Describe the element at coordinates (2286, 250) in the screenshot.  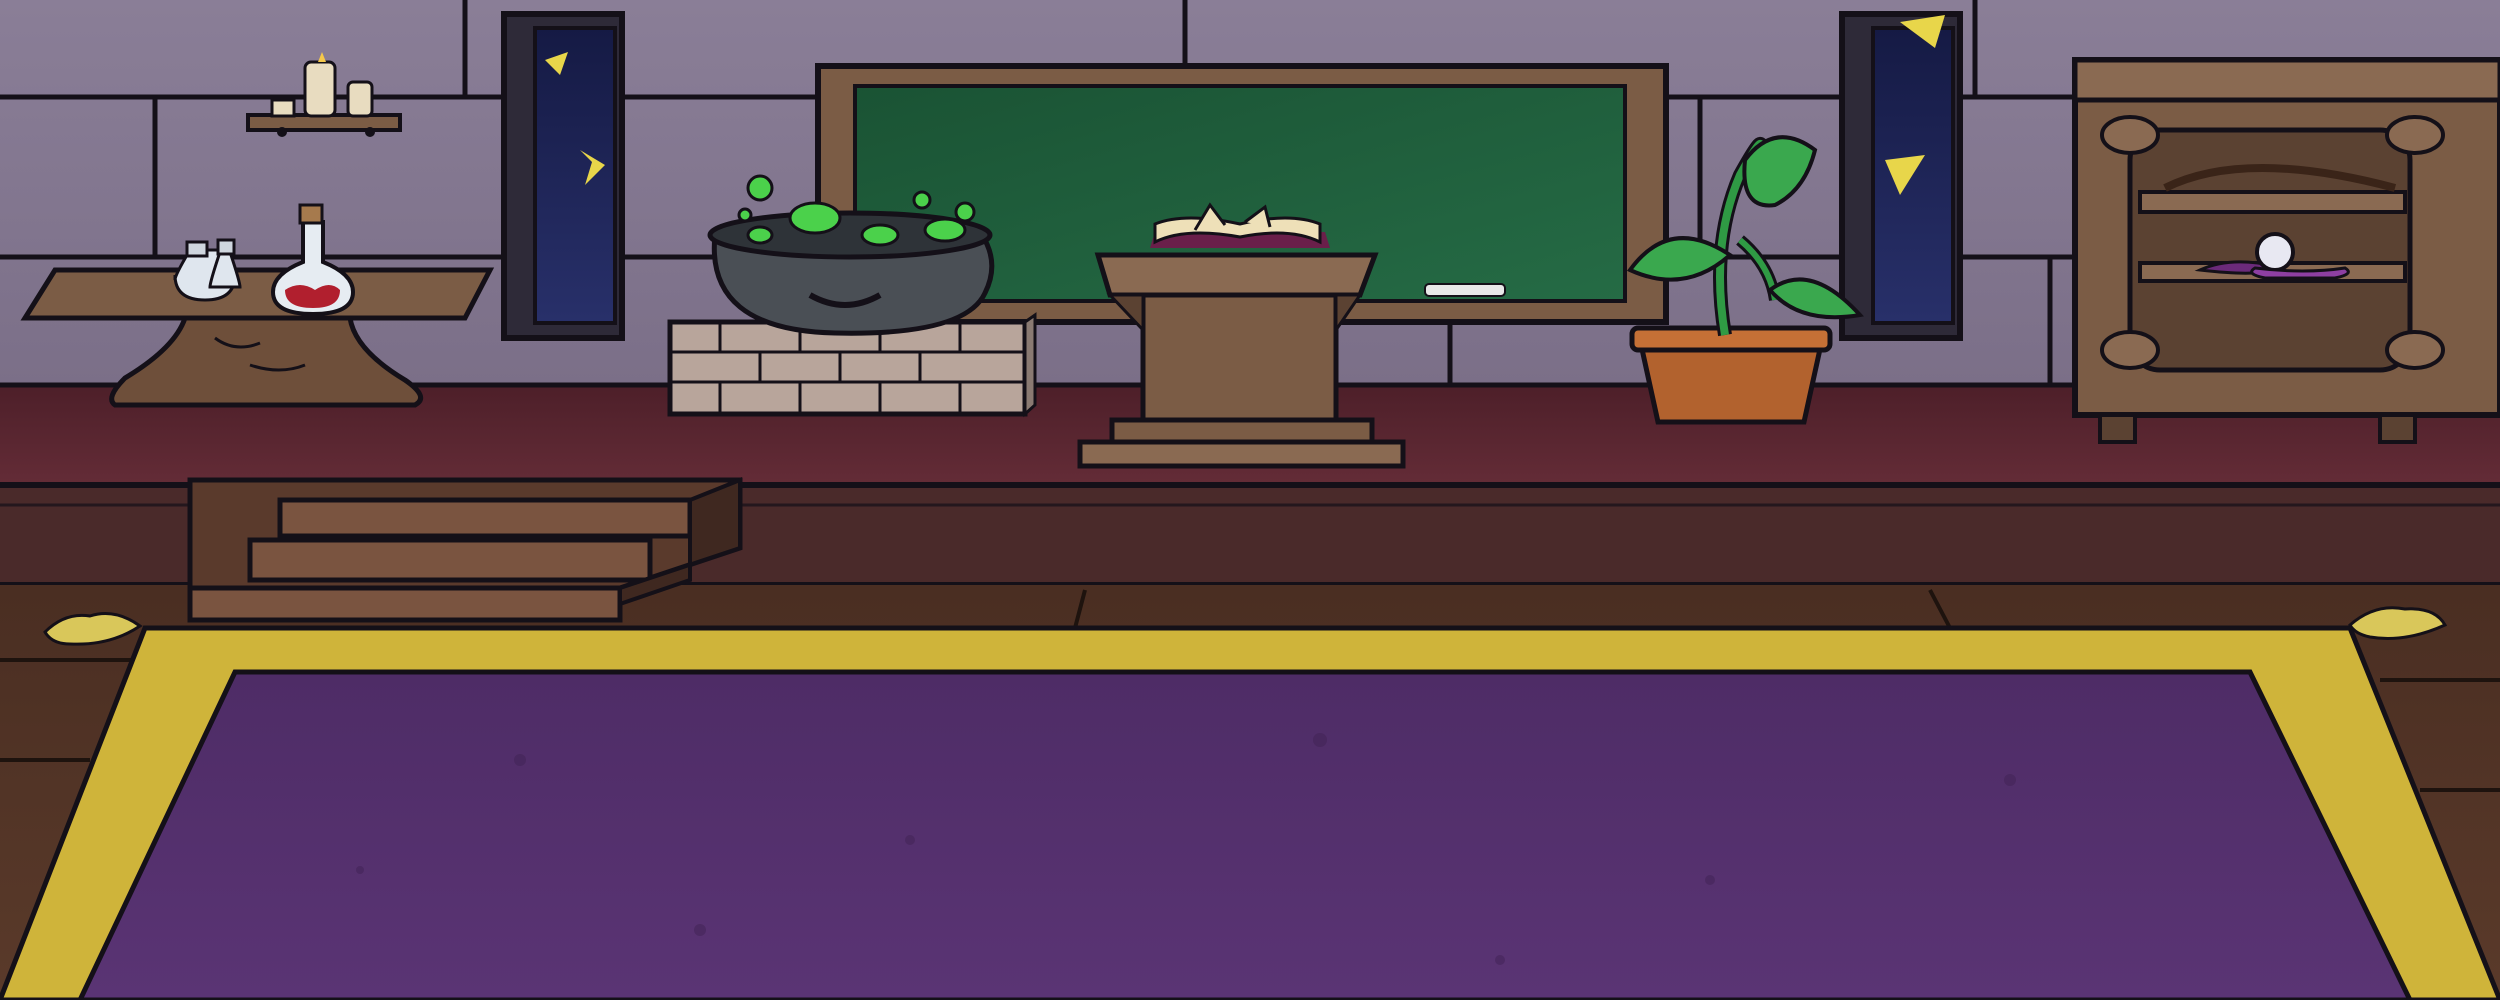
I see `cabinet` at that location.